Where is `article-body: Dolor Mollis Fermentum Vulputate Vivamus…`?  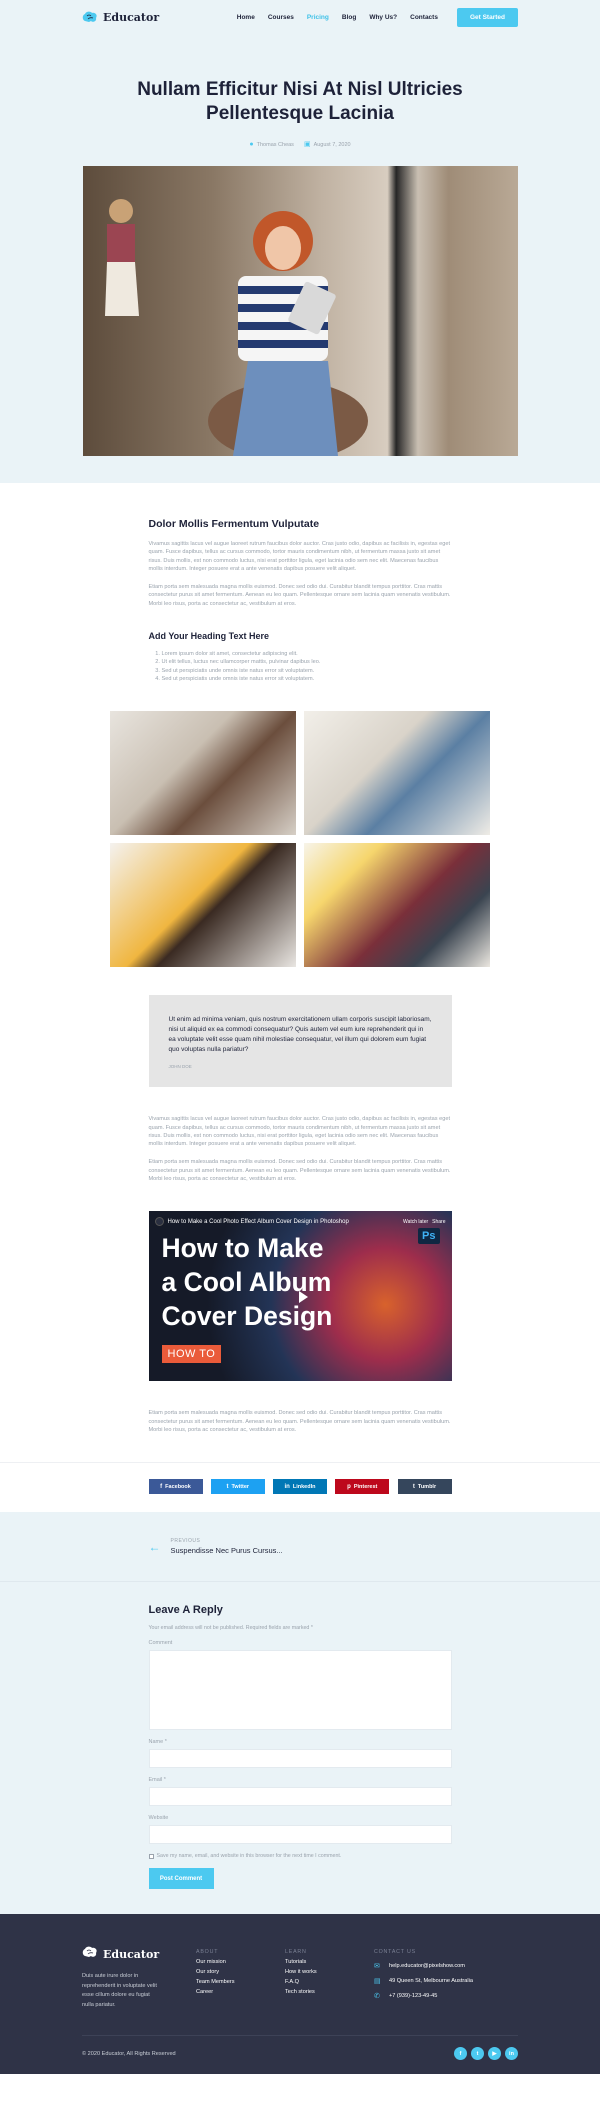
article-body: Dolor Mollis Fermentum Vulputate Vivamus… is located at coordinates (300, 600).